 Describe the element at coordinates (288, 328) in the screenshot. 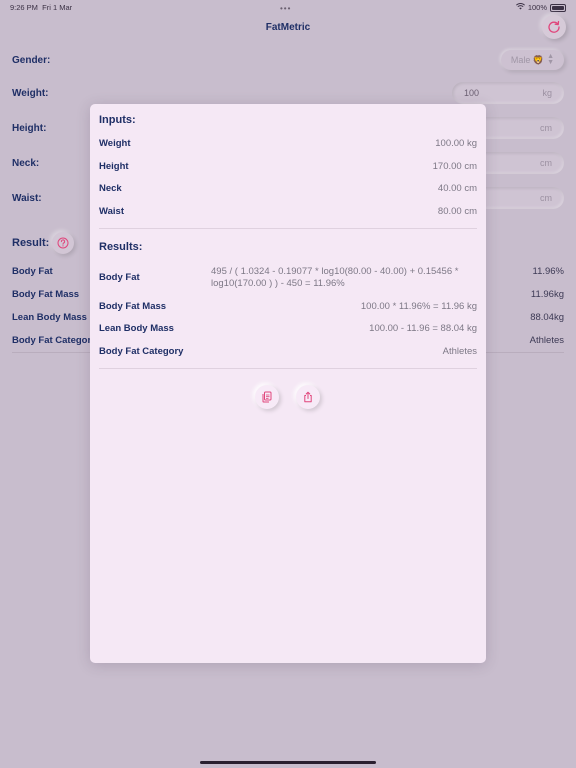

I see `result-row-lean-body-mass-formula: Lean Body Mass 100.00 - 11.96 = 88.04 kg` at that location.